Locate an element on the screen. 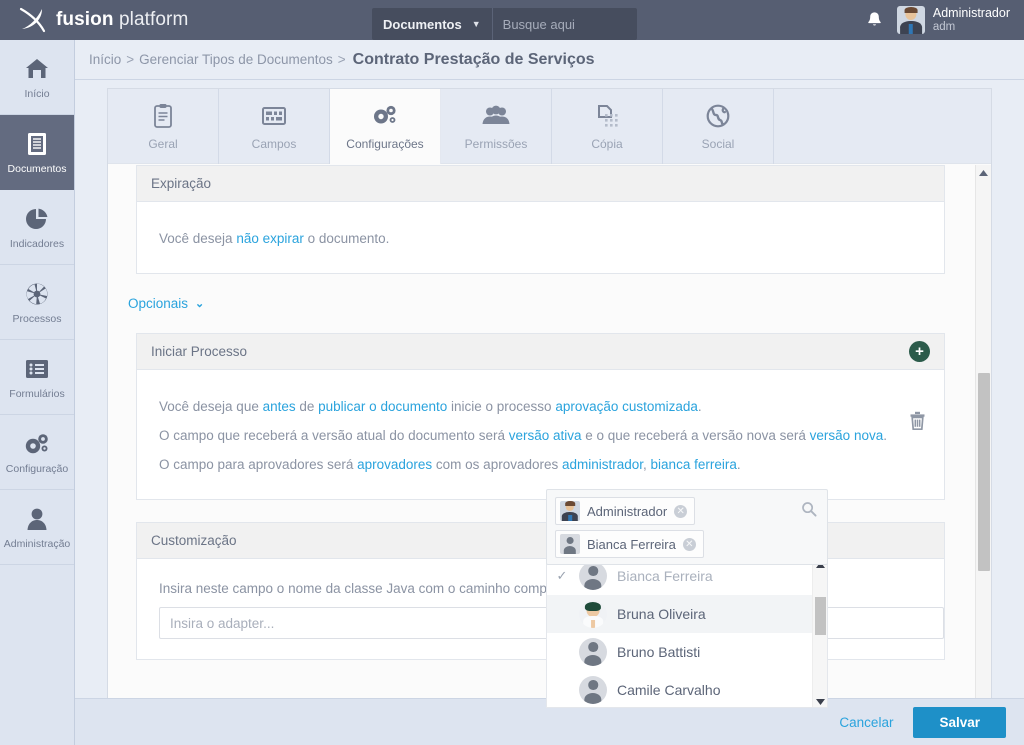  link-aprovacao-customizada: aprovação customizada is located at coordinates (626, 406).